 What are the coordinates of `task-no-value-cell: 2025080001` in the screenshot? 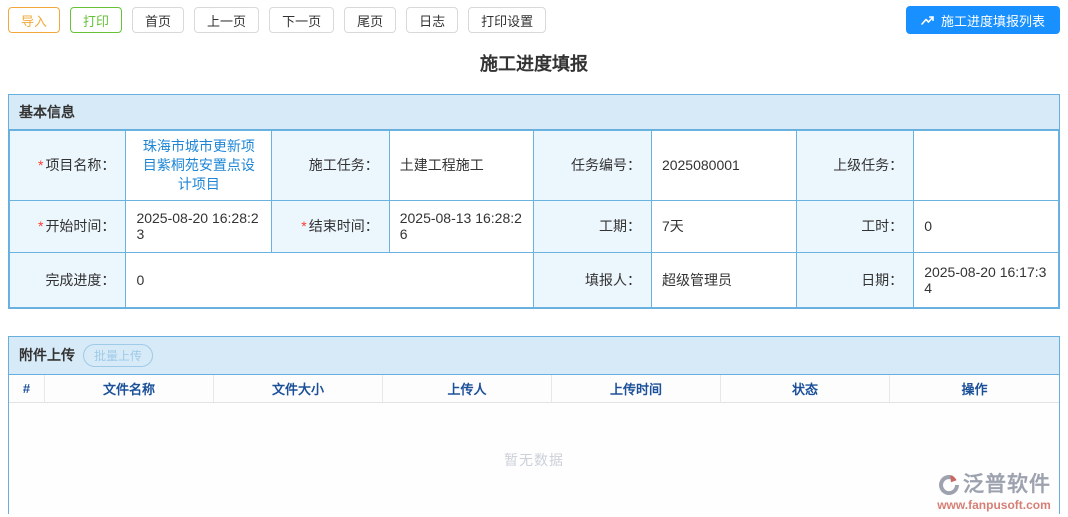 It's located at (723, 165).